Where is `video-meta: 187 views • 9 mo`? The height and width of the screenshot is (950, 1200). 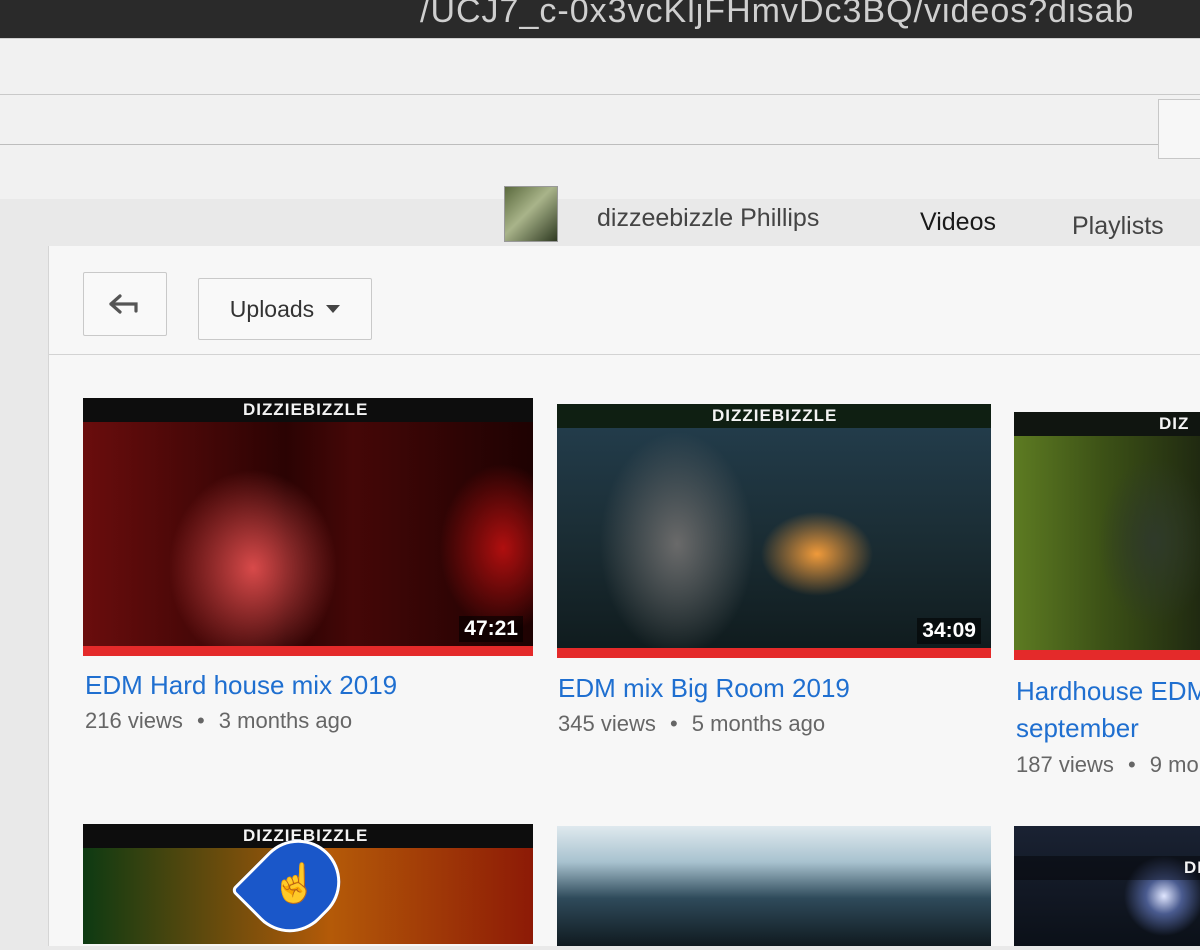 video-meta: 187 views • 9 mo is located at coordinates (1107, 765).